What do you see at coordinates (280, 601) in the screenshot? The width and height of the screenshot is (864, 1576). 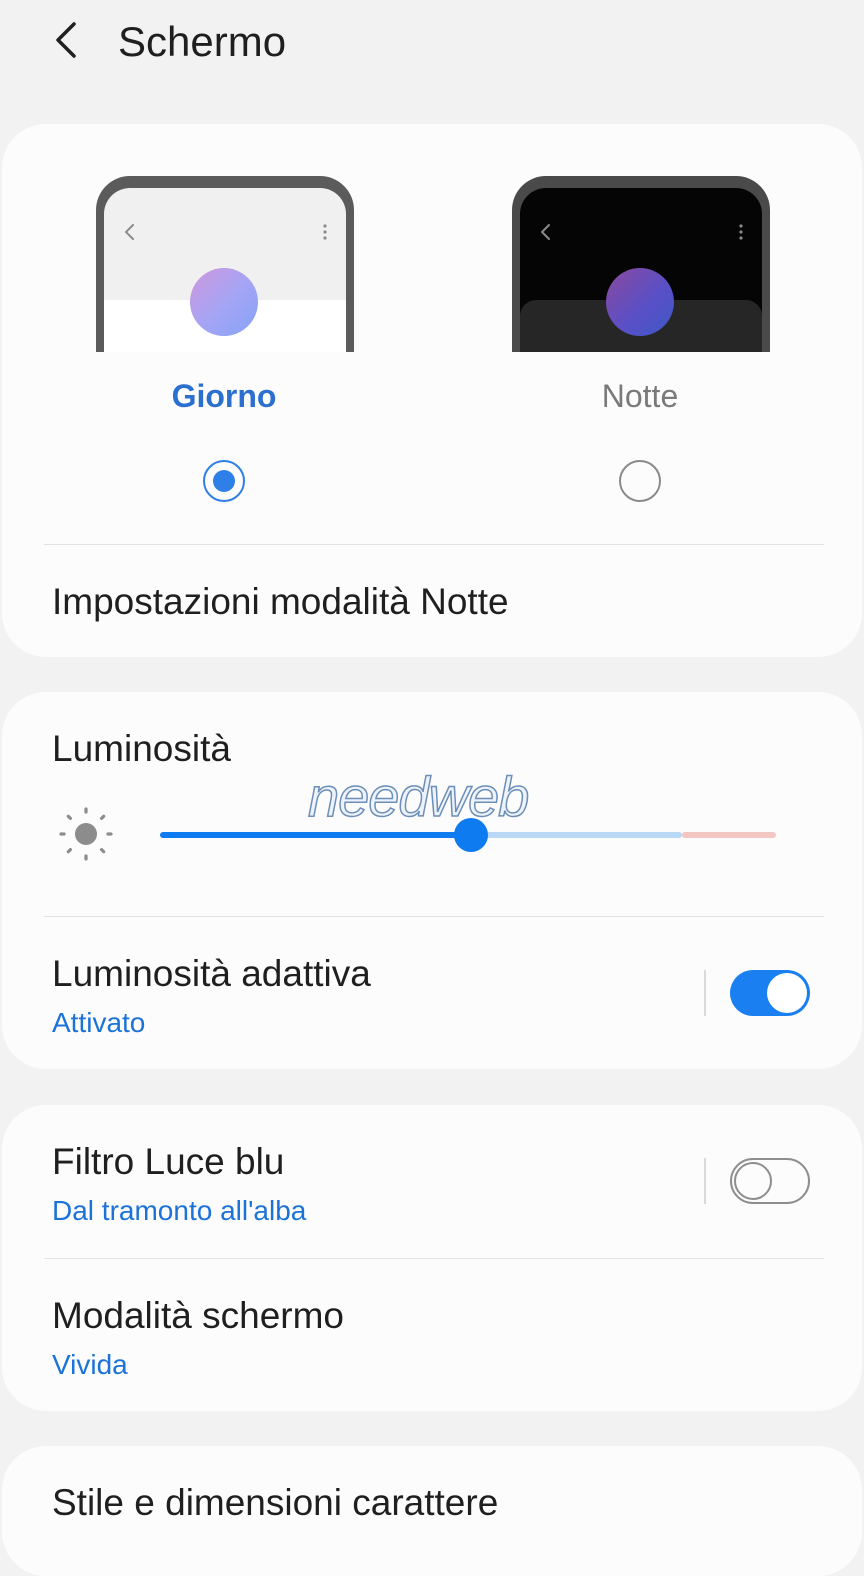 I see `night-mode-settings-label: Impostazioni modalità Notte` at bounding box center [280, 601].